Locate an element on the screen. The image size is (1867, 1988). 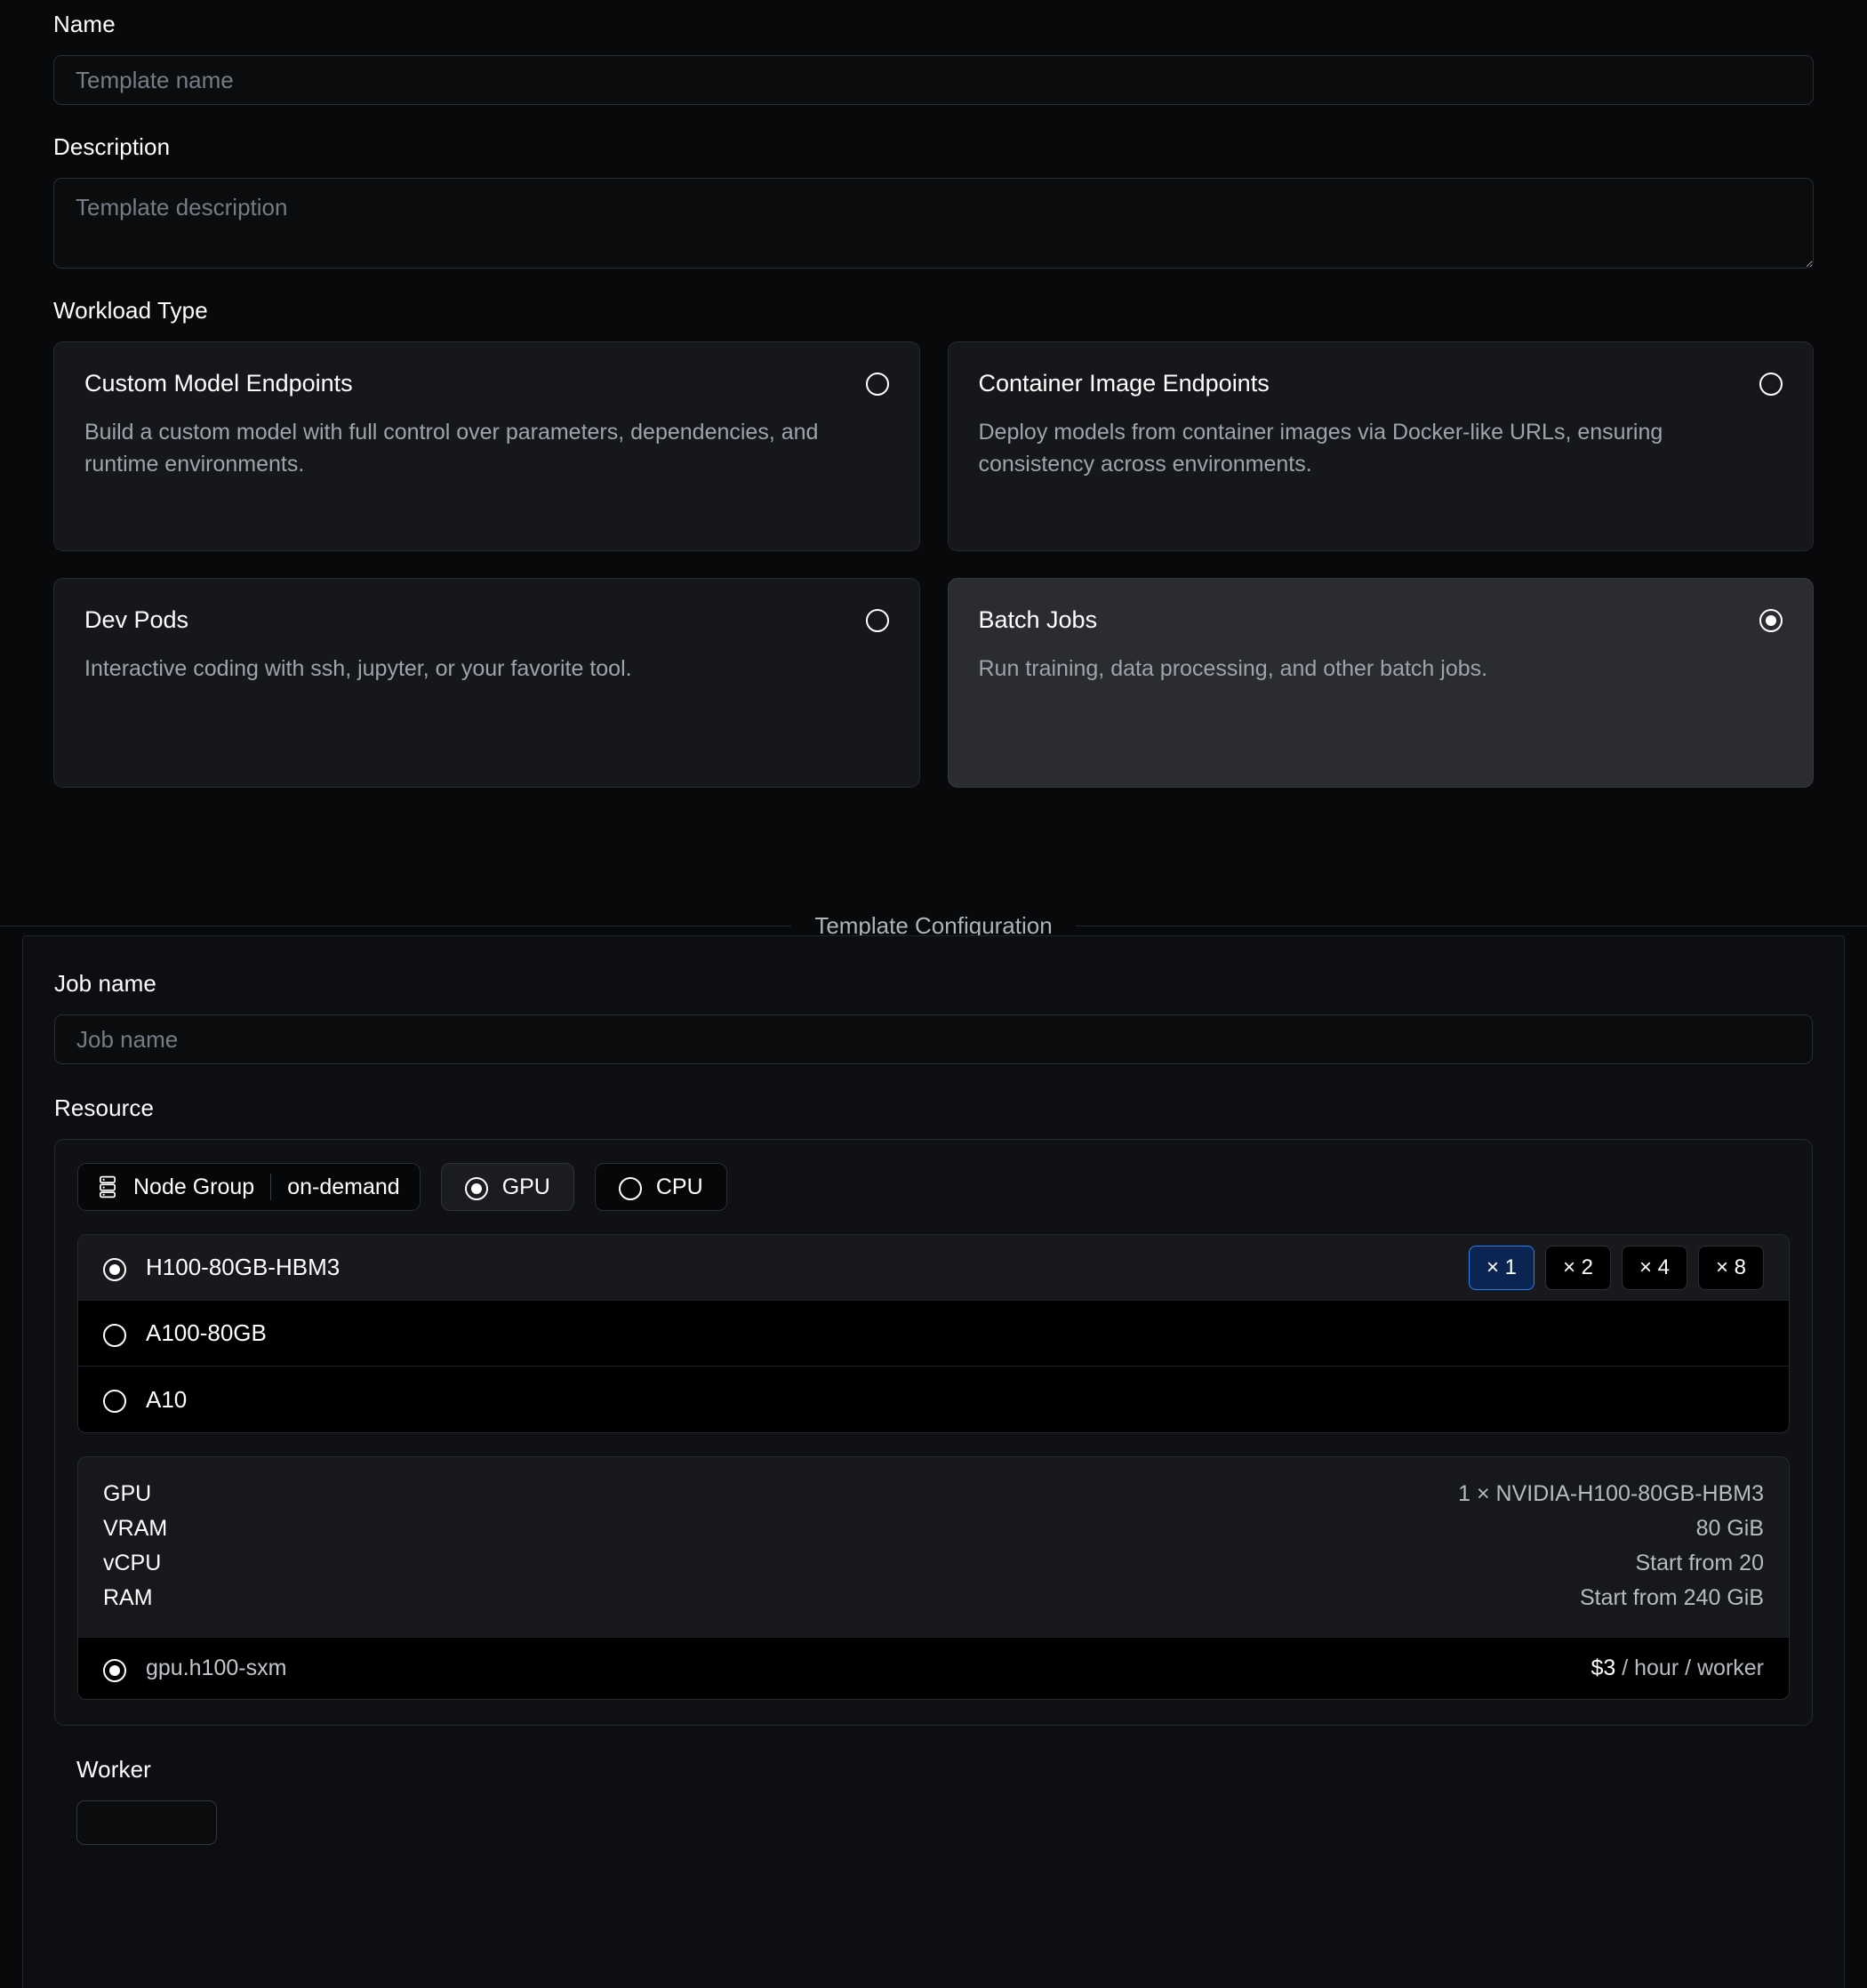
gpu-option-name: A10 is located at coordinates (167, 1399).